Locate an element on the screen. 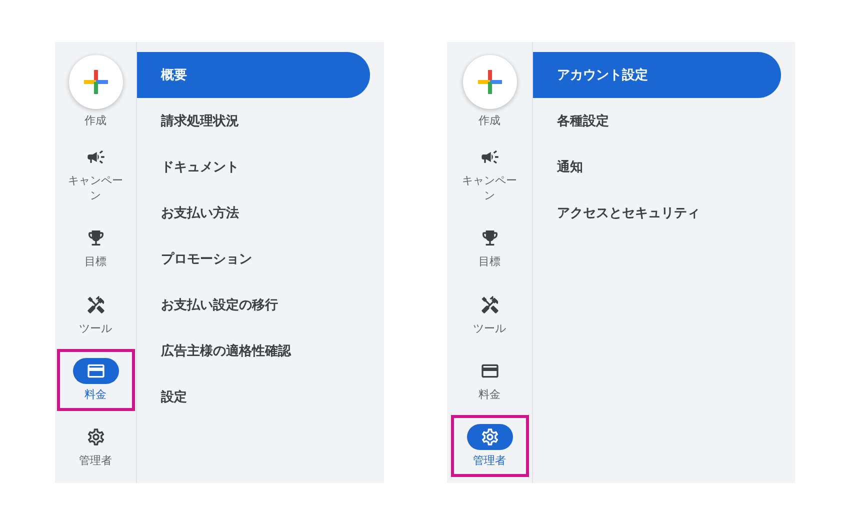 The width and height of the screenshot is (850, 525). menu-item: お支払い設定の移行 is located at coordinates (253, 305).